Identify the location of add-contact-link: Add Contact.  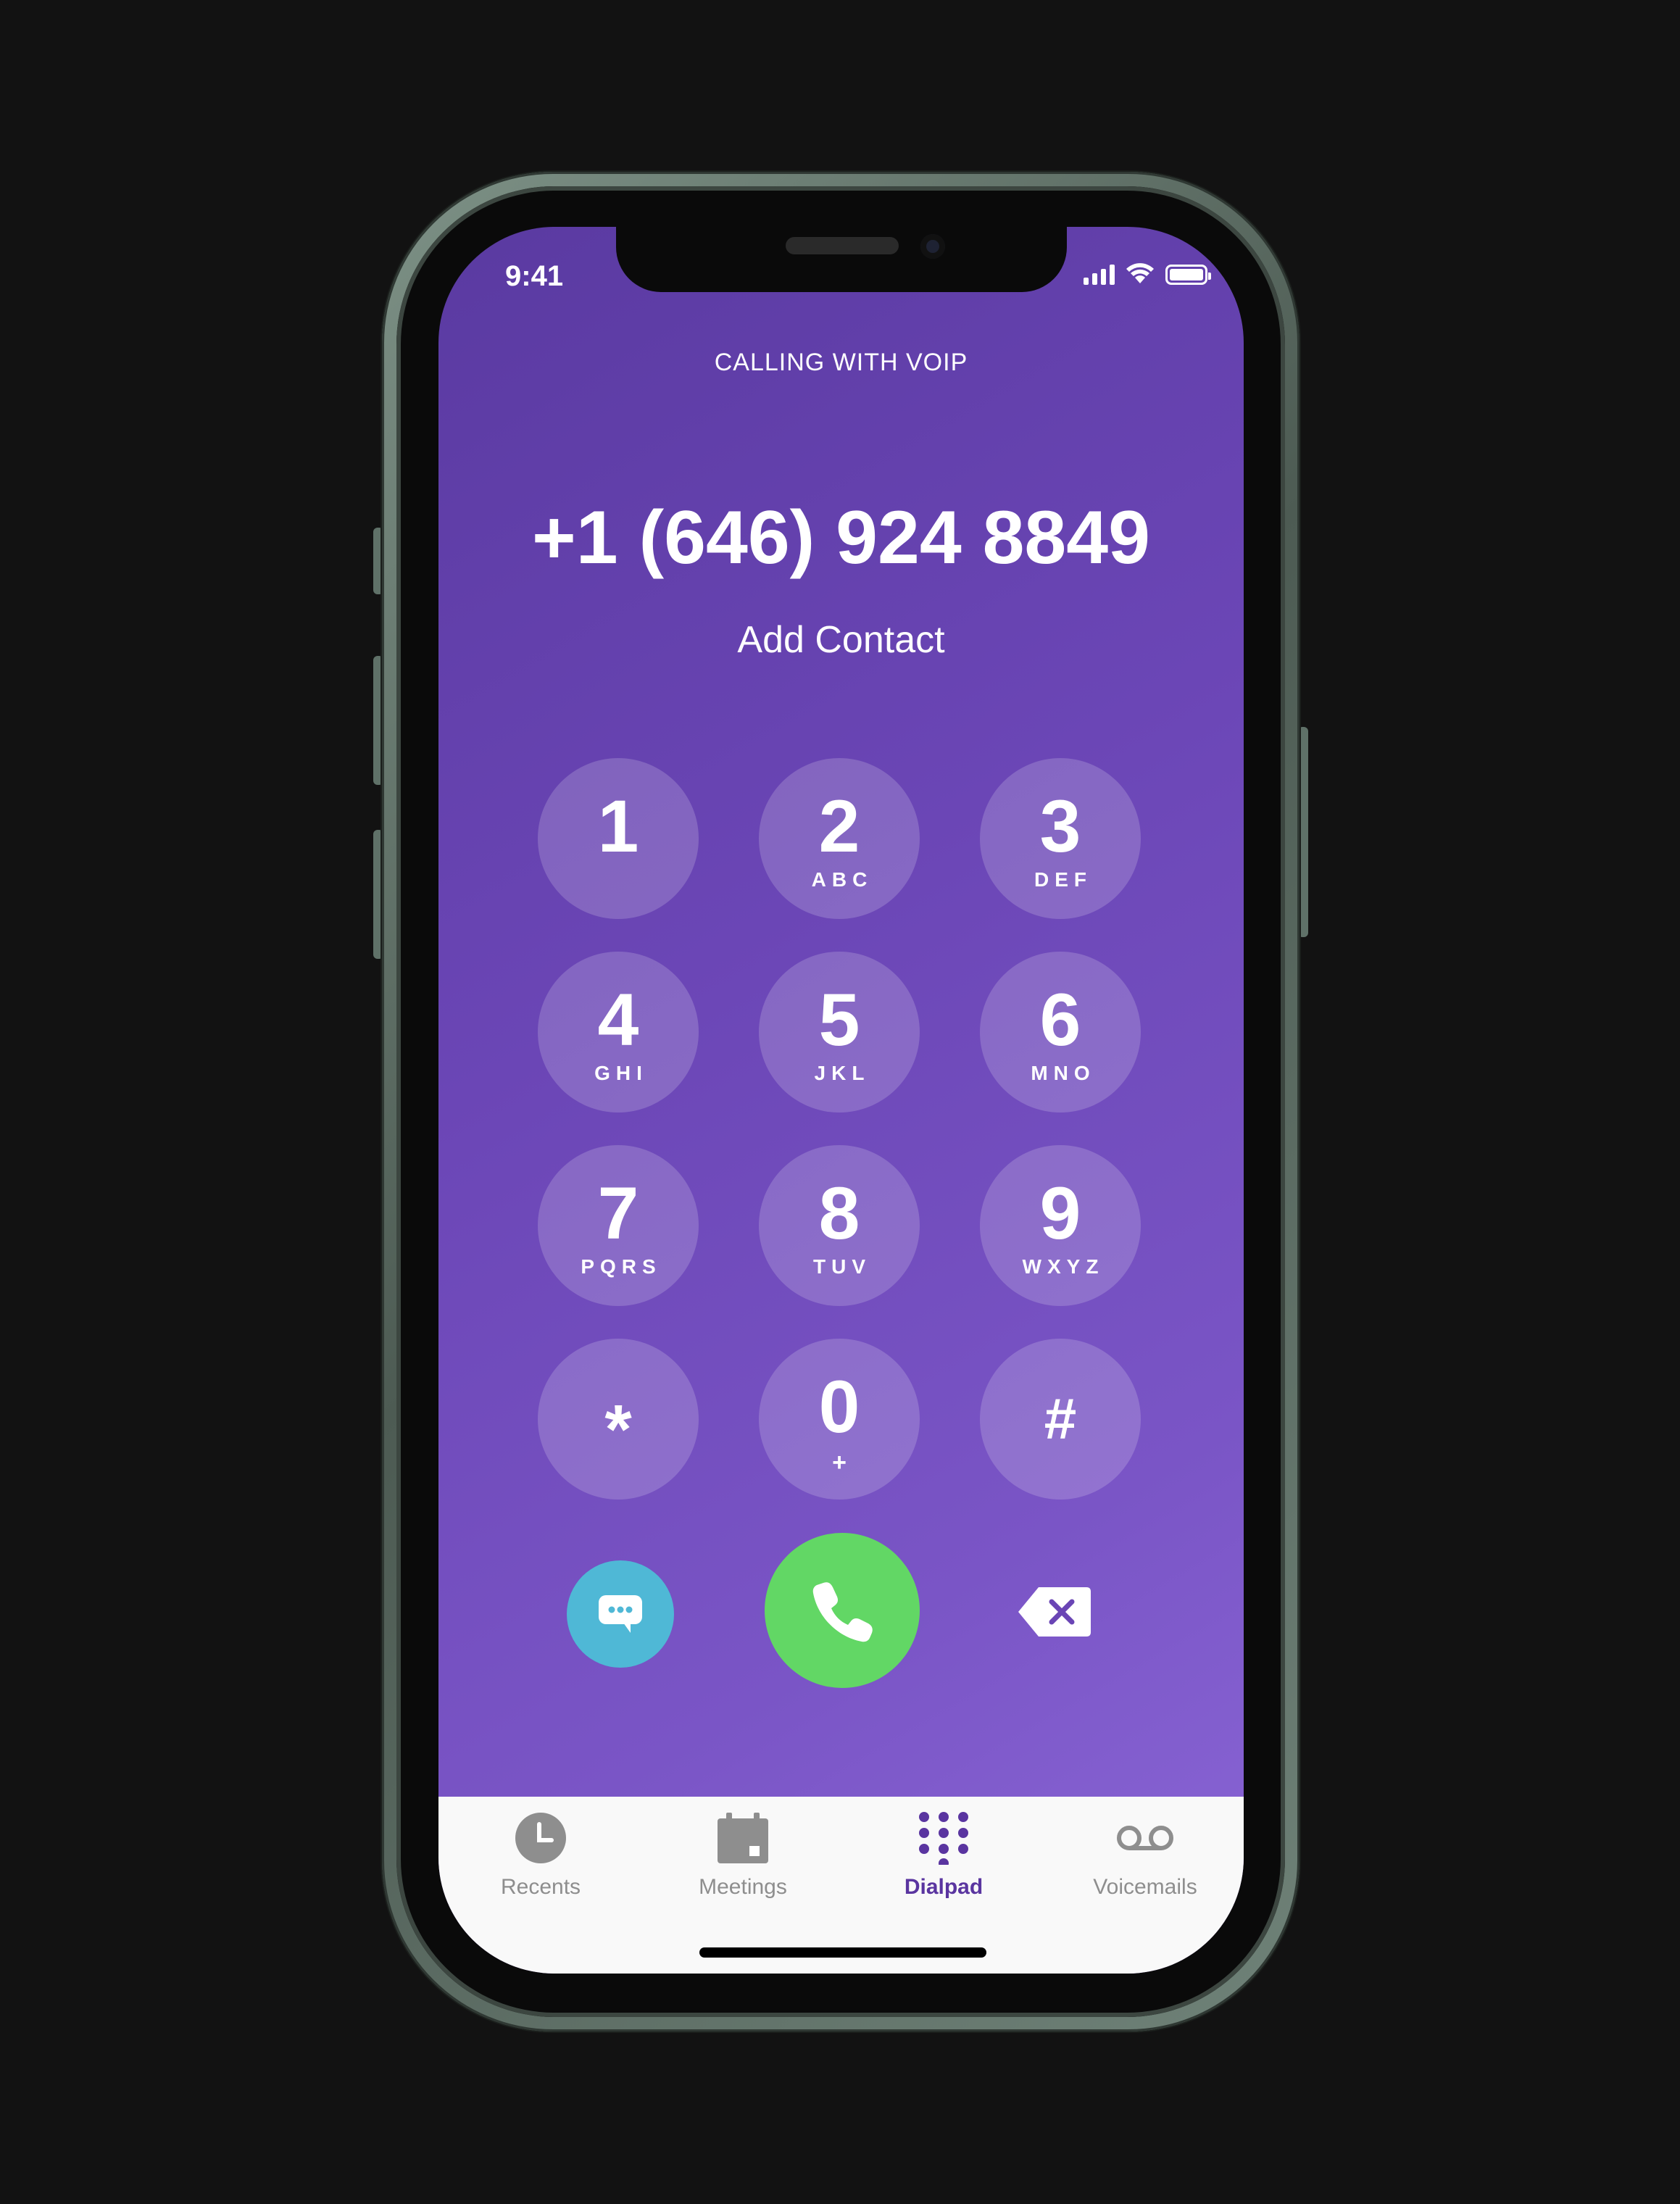
(841, 640).